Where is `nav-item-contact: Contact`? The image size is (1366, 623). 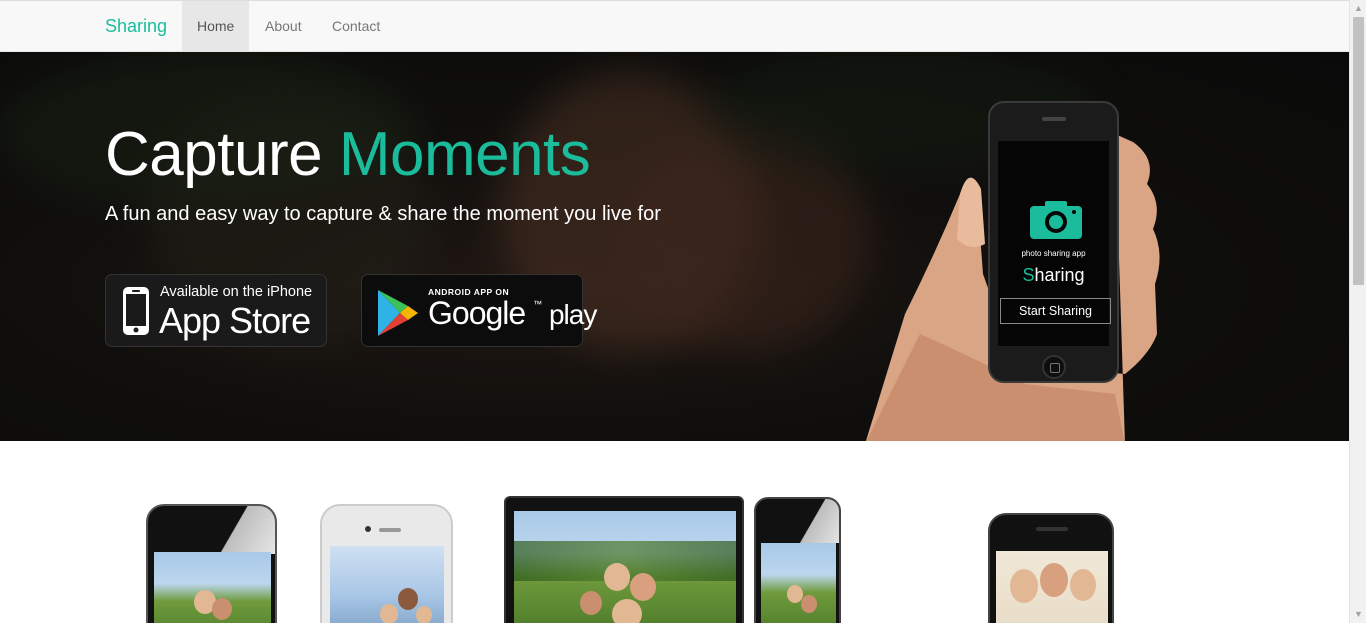 nav-item-contact: Contact is located at coordinates (356, 26).